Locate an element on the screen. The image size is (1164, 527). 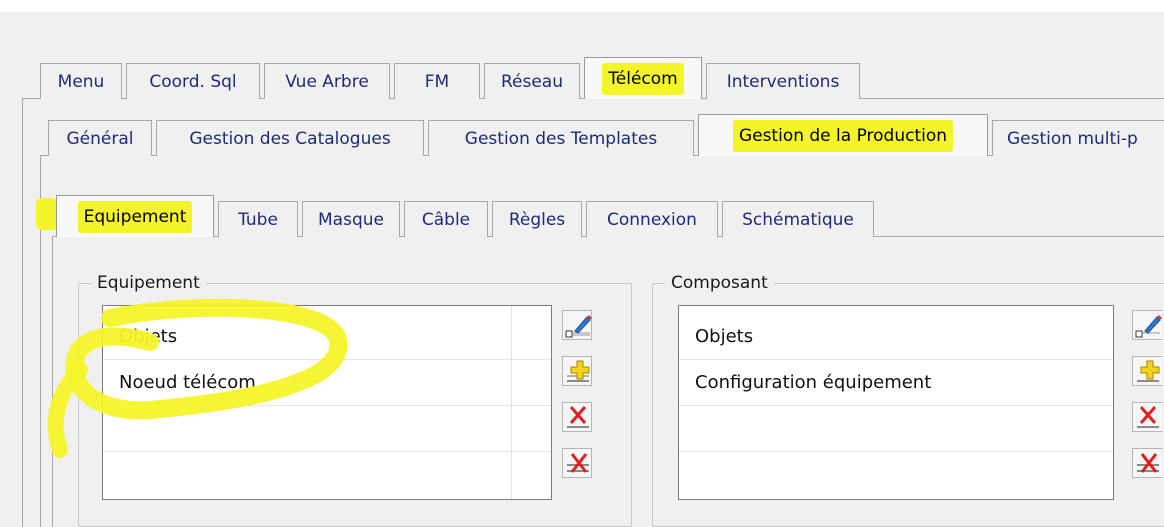
tab-label: Câble is located at coordinates (446, 219).